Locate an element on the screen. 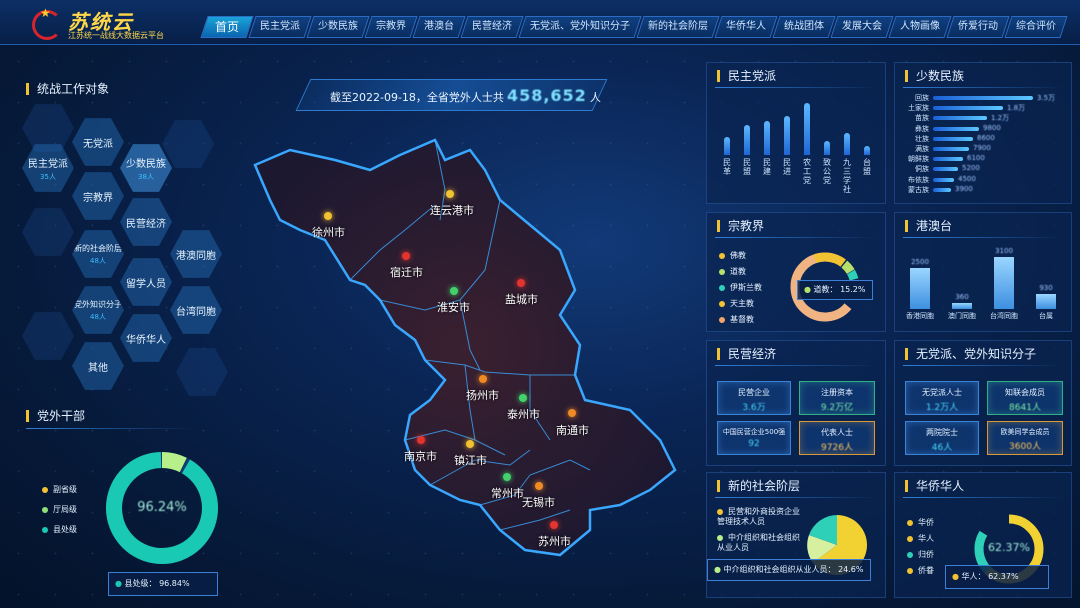  hmt-bar-chart: 2500 360 3100 930 is located at coordinates (983, 278).